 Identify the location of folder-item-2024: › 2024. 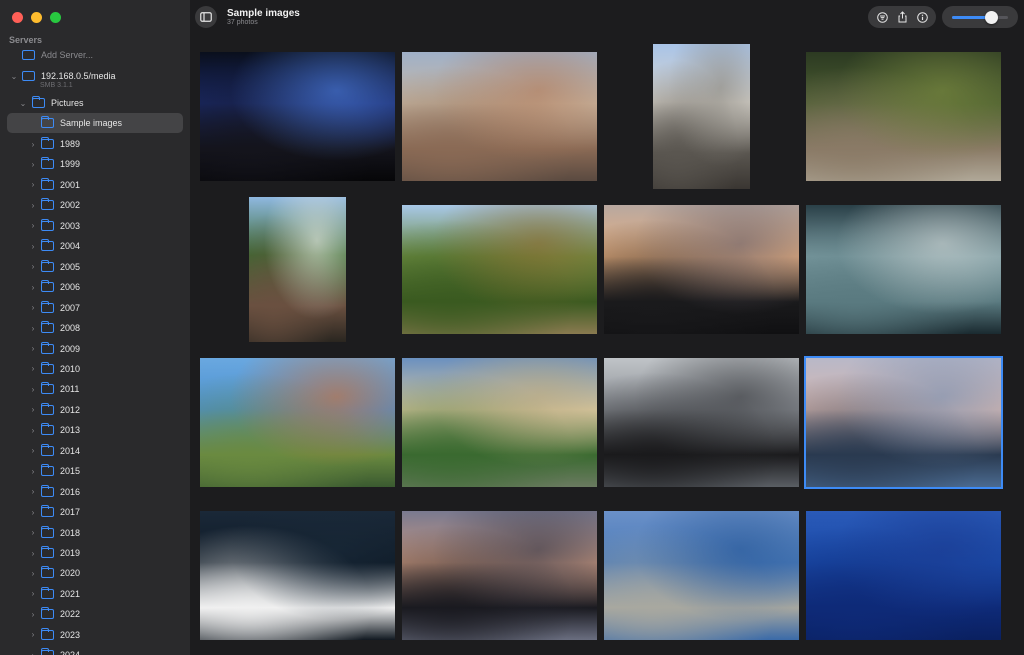
(95, 650).